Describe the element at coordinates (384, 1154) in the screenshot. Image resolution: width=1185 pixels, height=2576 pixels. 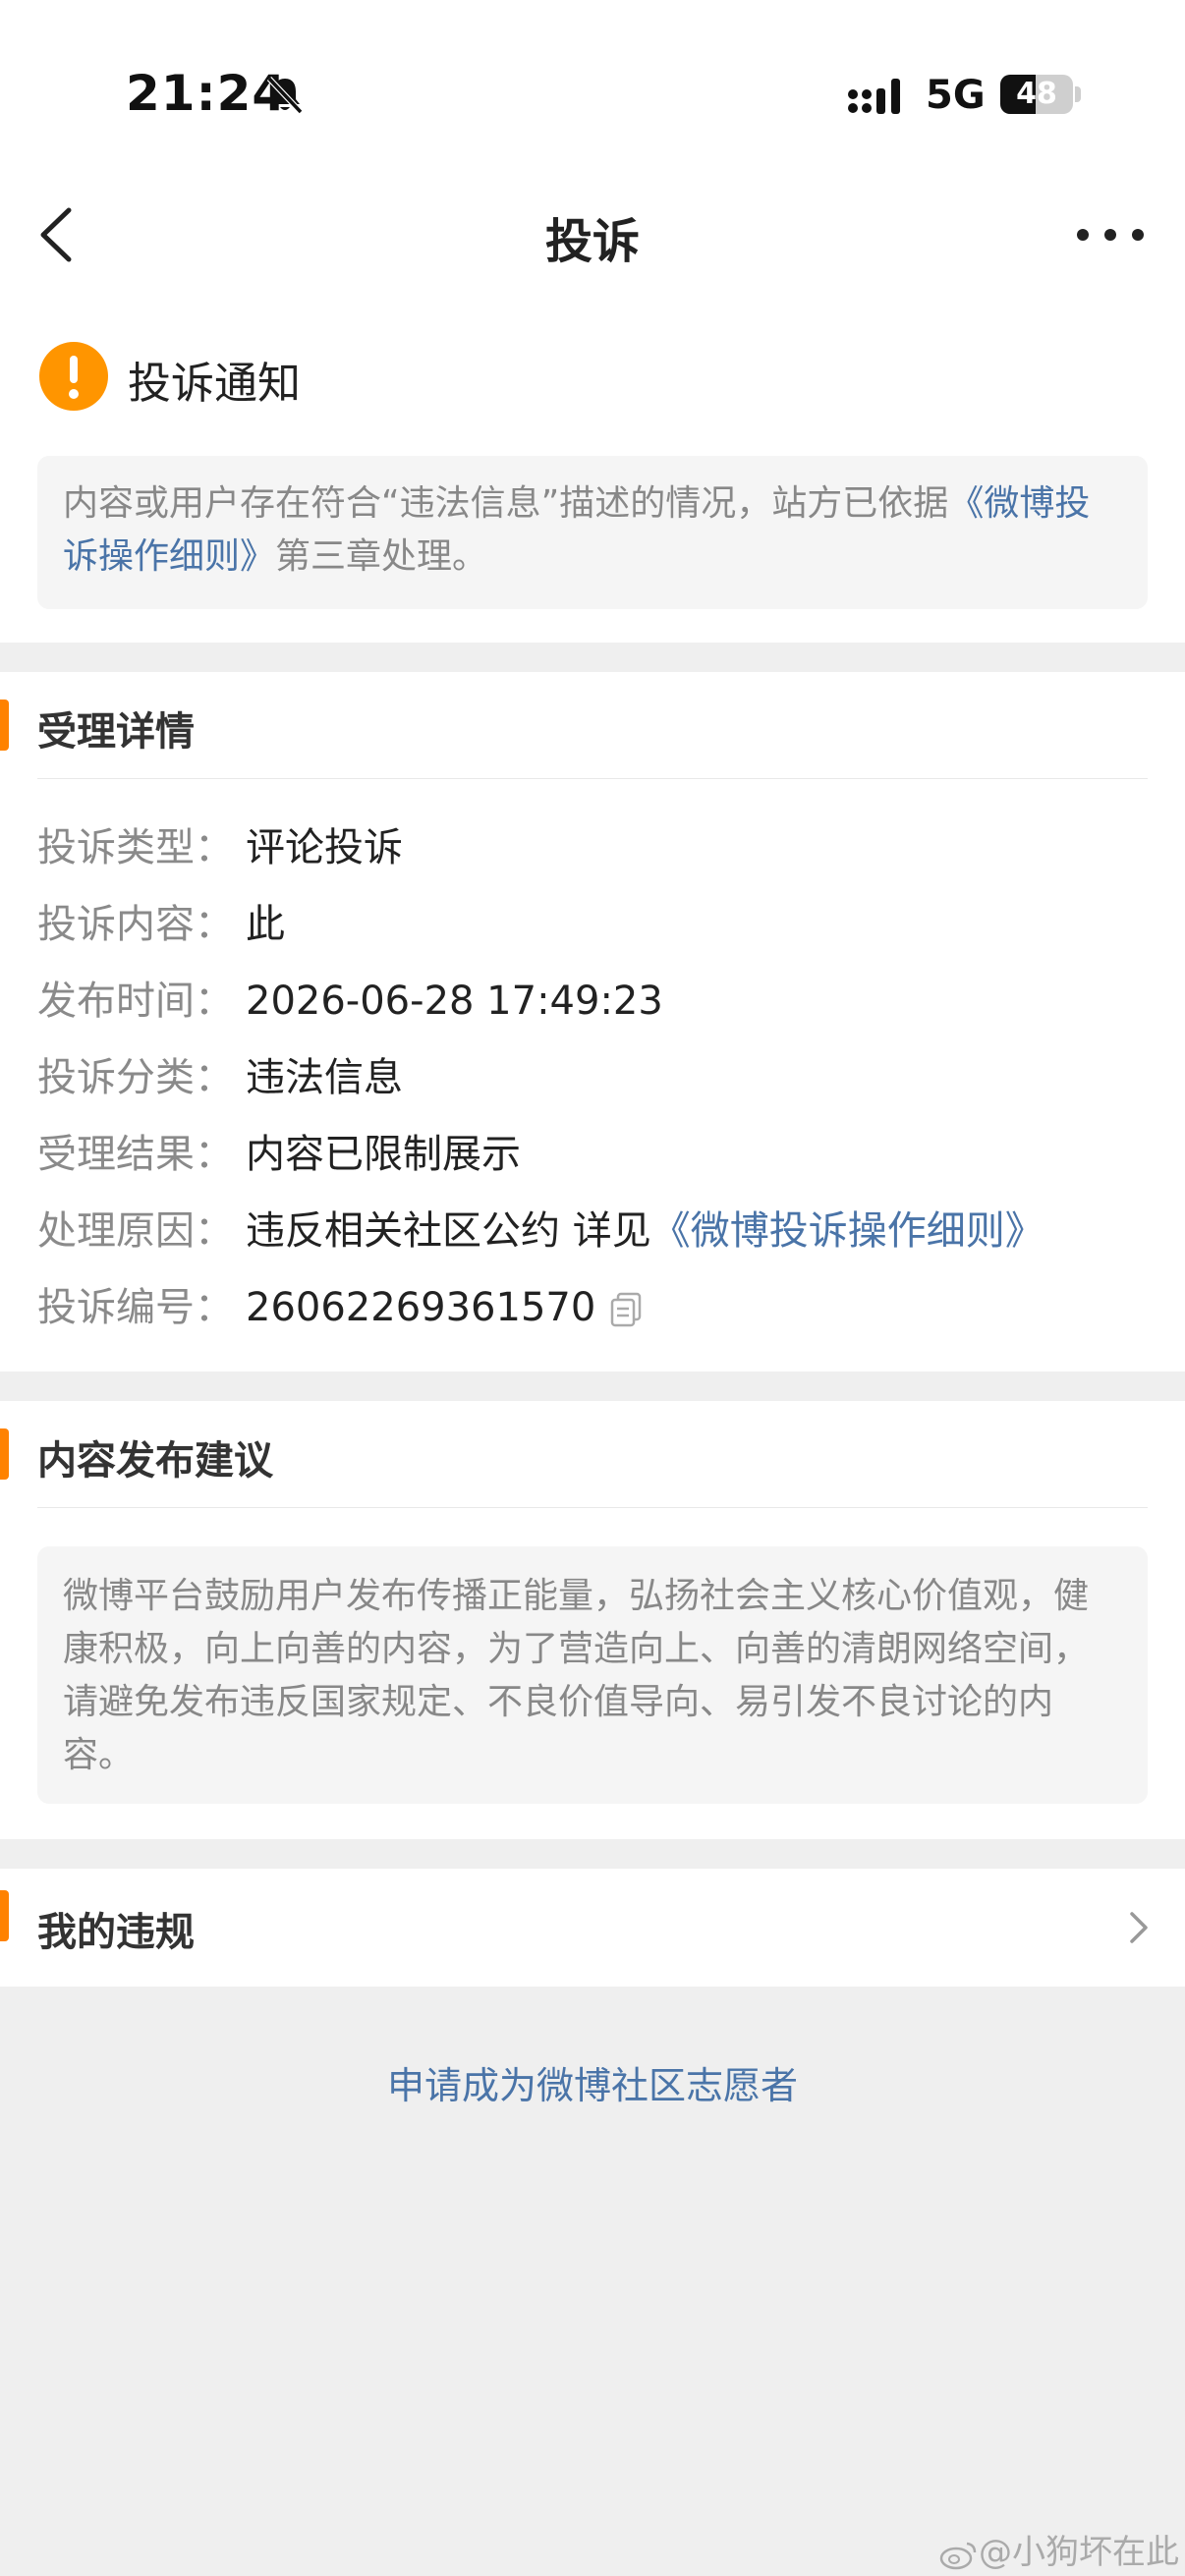
I see `detail-value: 内容已限制展示` at that location.